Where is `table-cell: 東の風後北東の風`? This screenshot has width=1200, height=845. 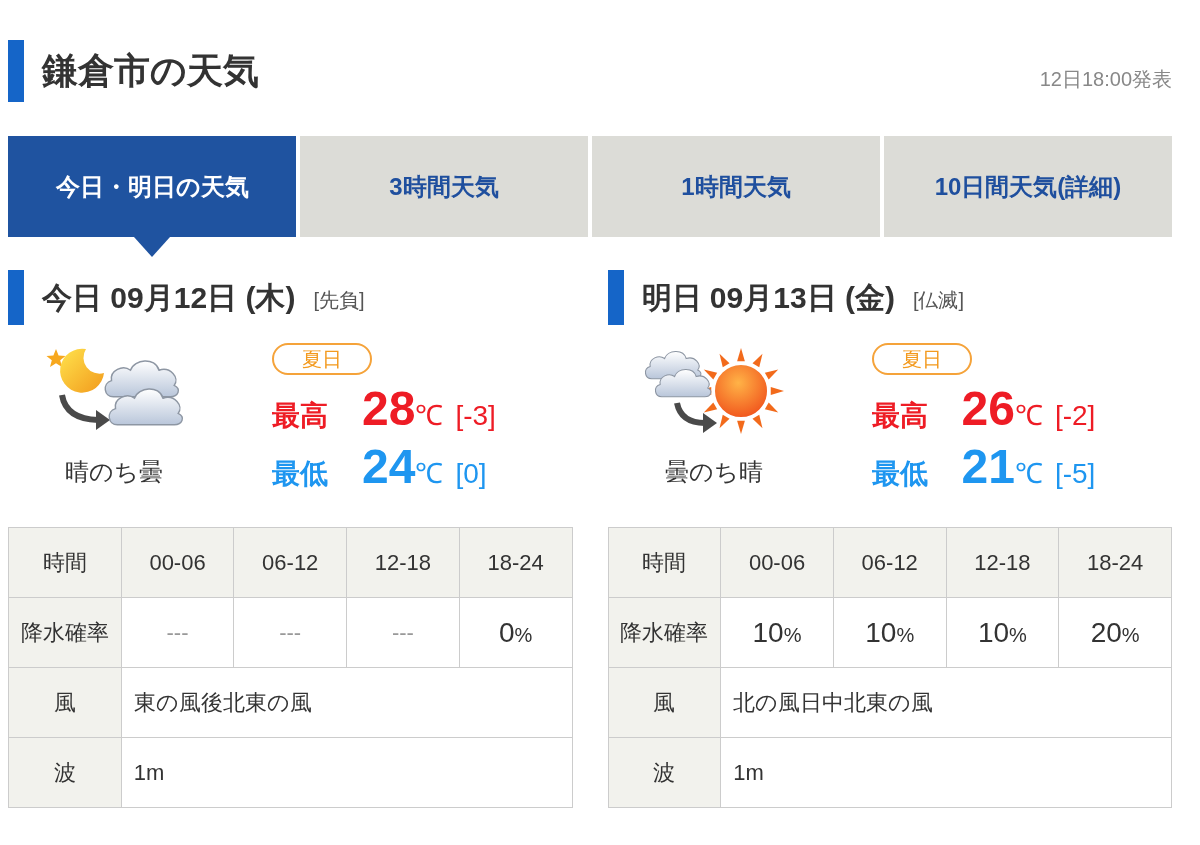
table-cell: 東の風後北東の風 is located at coordinates (346, 702).